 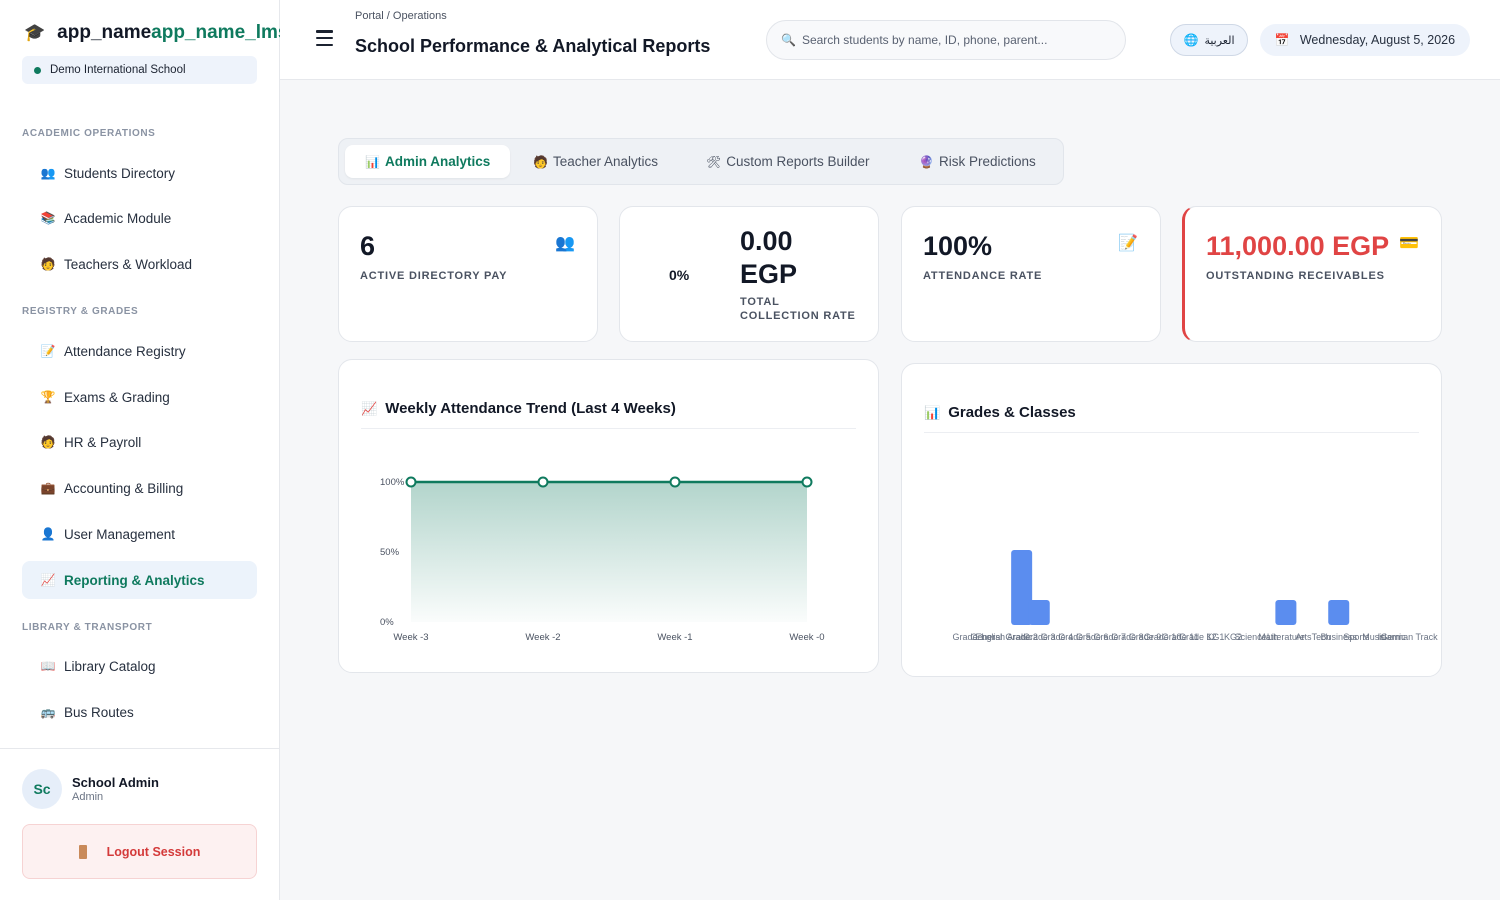 I want to click on users-icon: 👥, so click(x=565, y=243).